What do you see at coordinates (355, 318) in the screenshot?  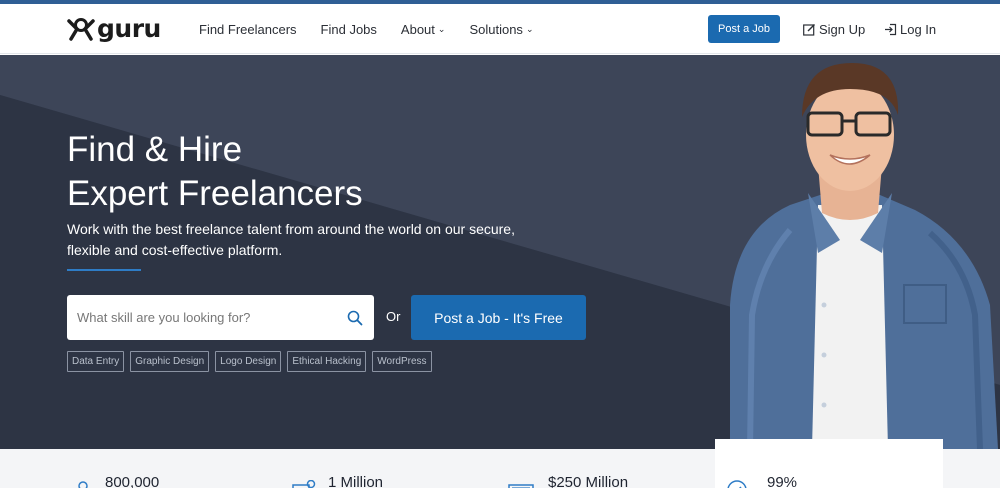 I see `search-icon` at bounding box center [355, 318].